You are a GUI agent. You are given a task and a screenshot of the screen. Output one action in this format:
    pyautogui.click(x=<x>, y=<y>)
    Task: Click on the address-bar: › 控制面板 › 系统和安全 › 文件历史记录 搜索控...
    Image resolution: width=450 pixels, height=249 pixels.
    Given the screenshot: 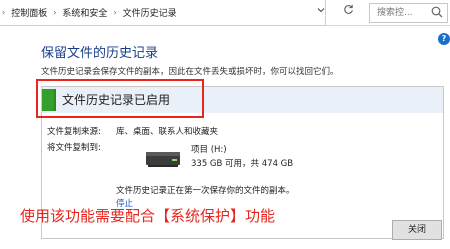 What is the action you would take?
    pyautogui.click(x=225, y=13)
    